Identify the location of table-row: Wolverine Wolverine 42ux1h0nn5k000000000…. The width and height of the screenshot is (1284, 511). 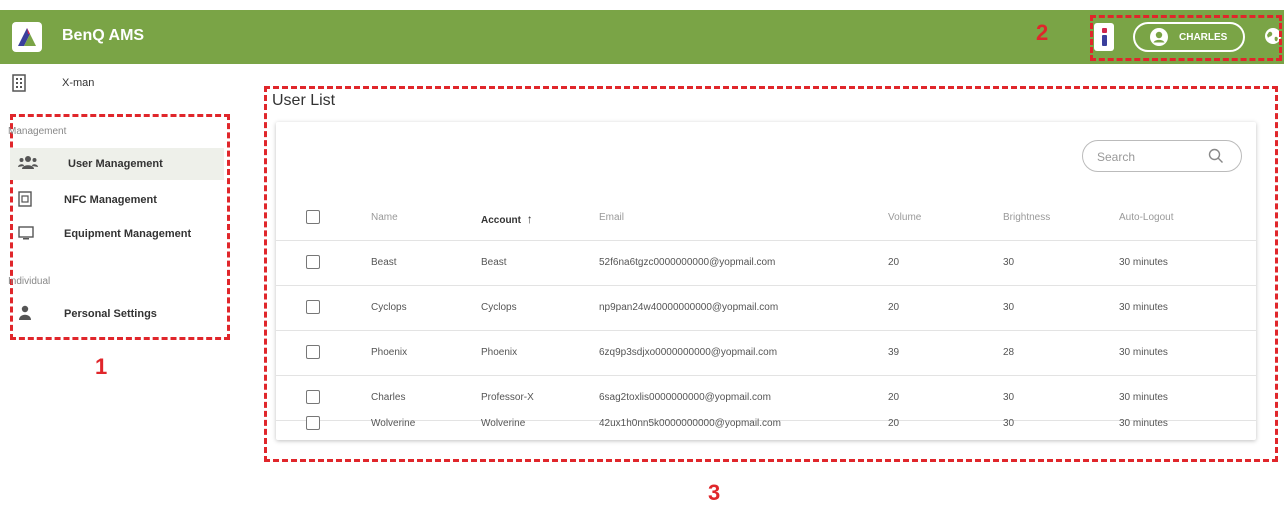
(766, 428).